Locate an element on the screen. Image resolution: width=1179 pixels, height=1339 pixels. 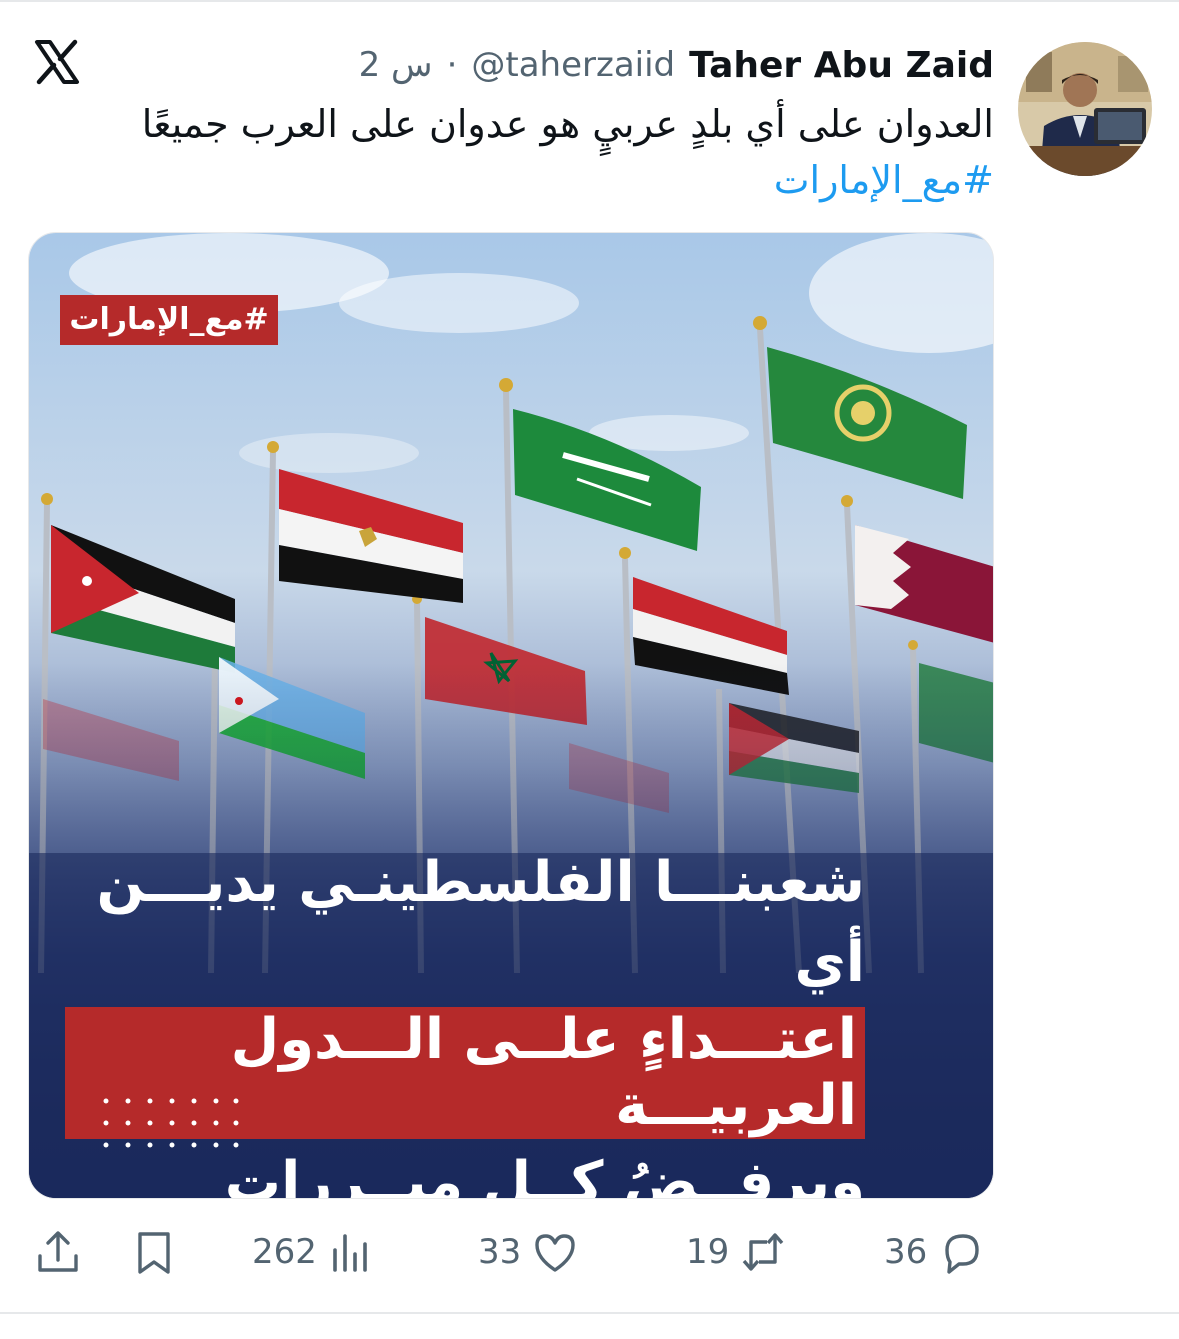
retweet-button: 19 is located at coordinates (736, 1252).